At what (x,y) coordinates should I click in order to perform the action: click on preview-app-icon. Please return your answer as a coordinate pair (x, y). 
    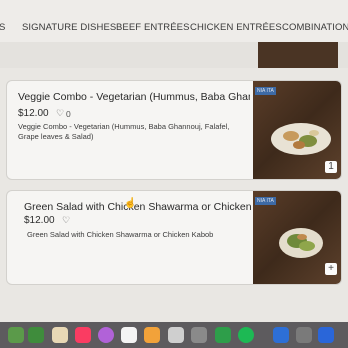
    Looking at the image, I should click on (176, 335).